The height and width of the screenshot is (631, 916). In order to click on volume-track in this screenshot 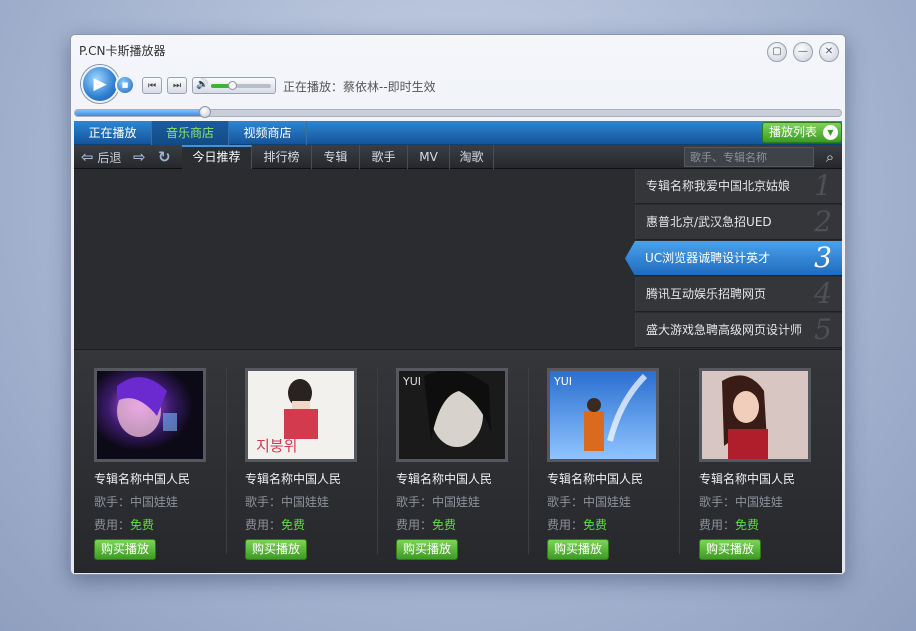, I will do `click(241, 85)`.